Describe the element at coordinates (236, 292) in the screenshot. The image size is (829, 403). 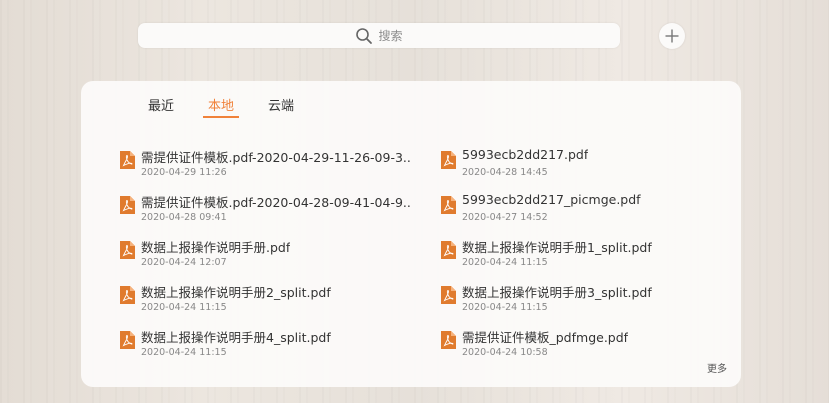
I see `file-name: 数据上报操作说明手册2_split.pdf` at that location.